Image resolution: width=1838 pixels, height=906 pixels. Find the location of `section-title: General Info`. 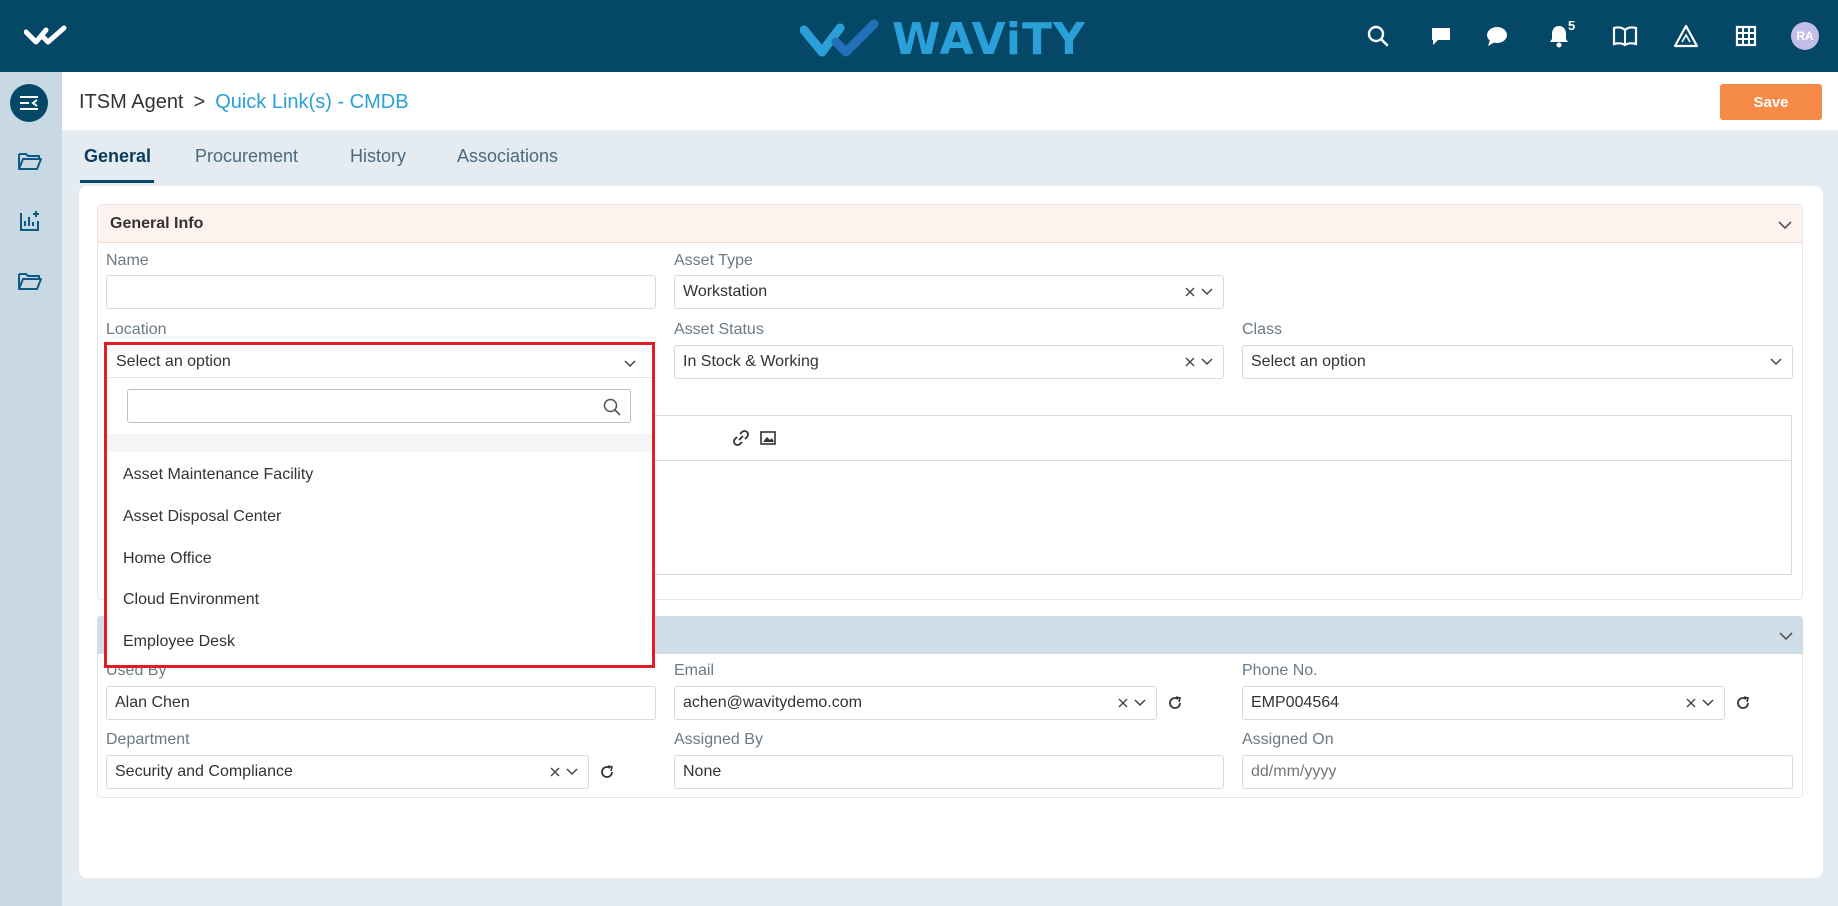

section-title: General Info is located at coordinates (157, 223).